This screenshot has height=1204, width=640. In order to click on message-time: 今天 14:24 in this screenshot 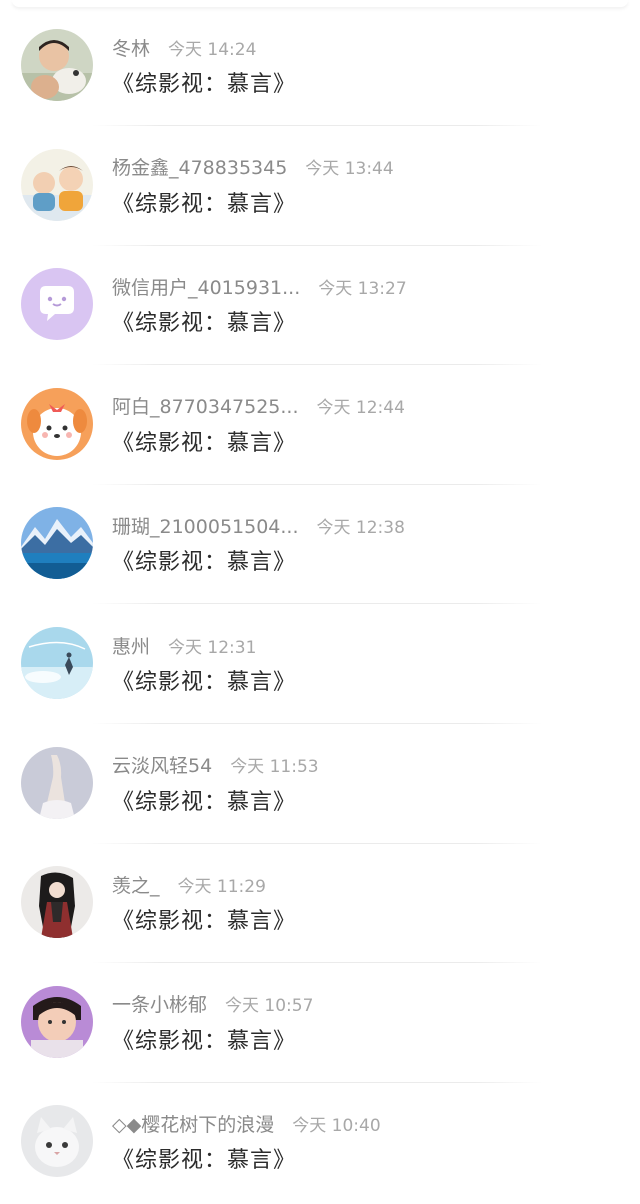, I will do `click(212, 49)`.